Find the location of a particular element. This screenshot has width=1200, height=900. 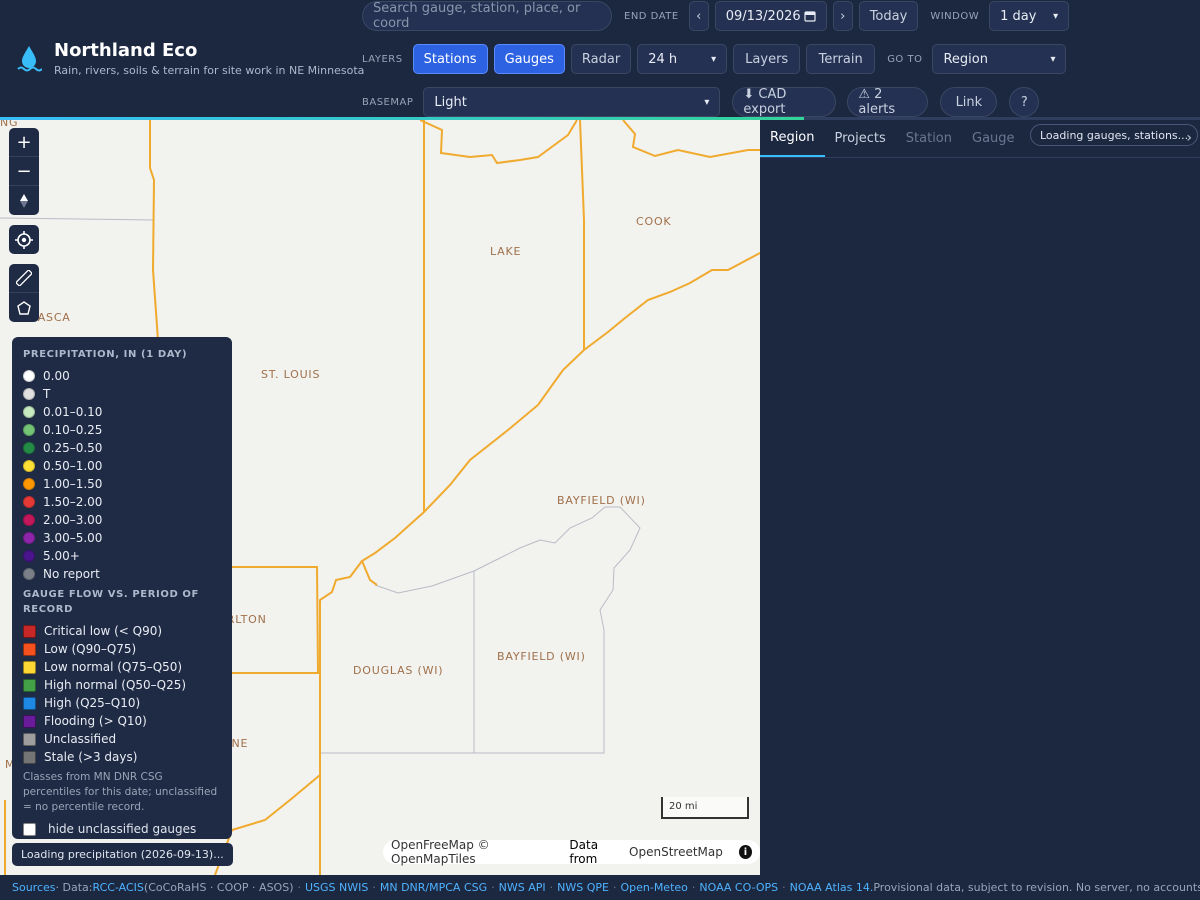

prev-date-button: ‹ is located at coordinates (698, 16).